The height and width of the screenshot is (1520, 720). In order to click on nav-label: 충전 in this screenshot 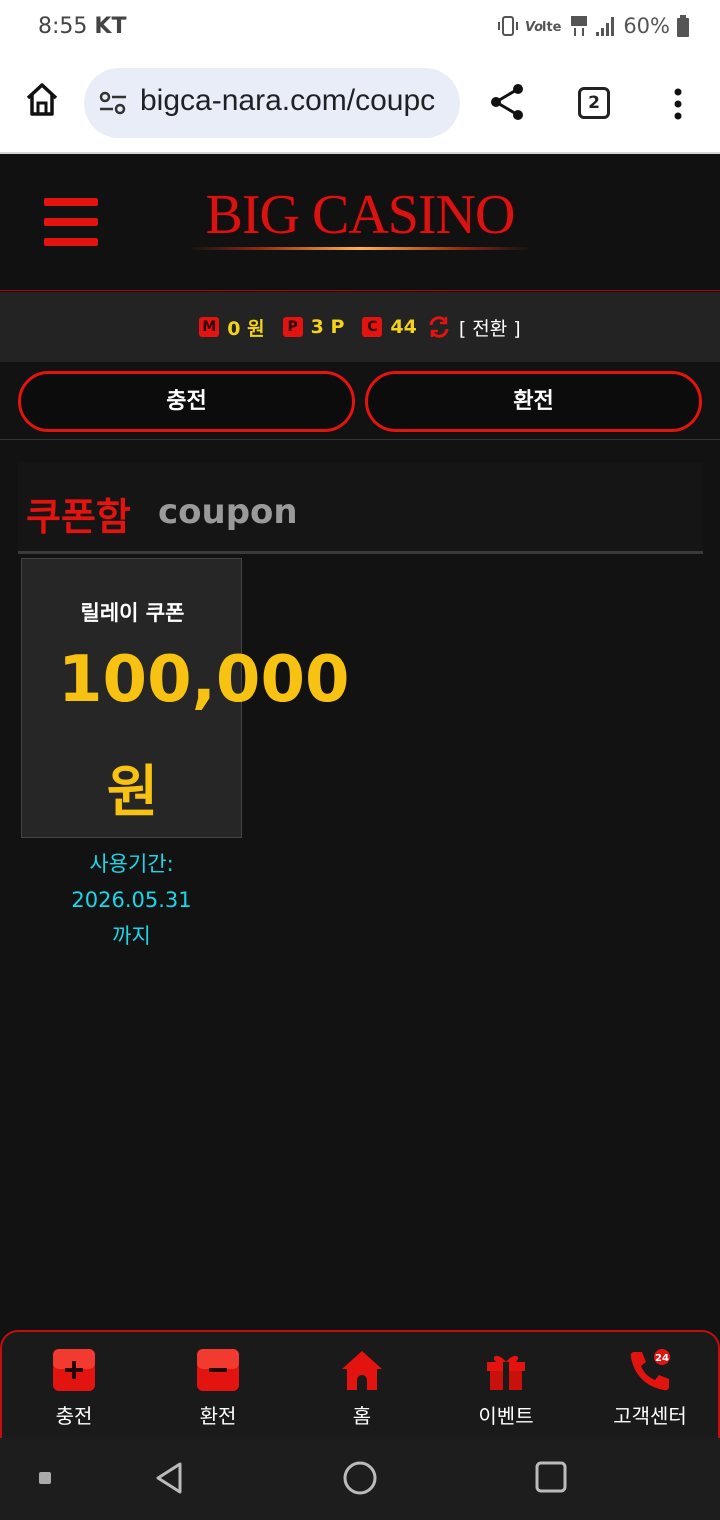, I will do `click(74, 1416)`.